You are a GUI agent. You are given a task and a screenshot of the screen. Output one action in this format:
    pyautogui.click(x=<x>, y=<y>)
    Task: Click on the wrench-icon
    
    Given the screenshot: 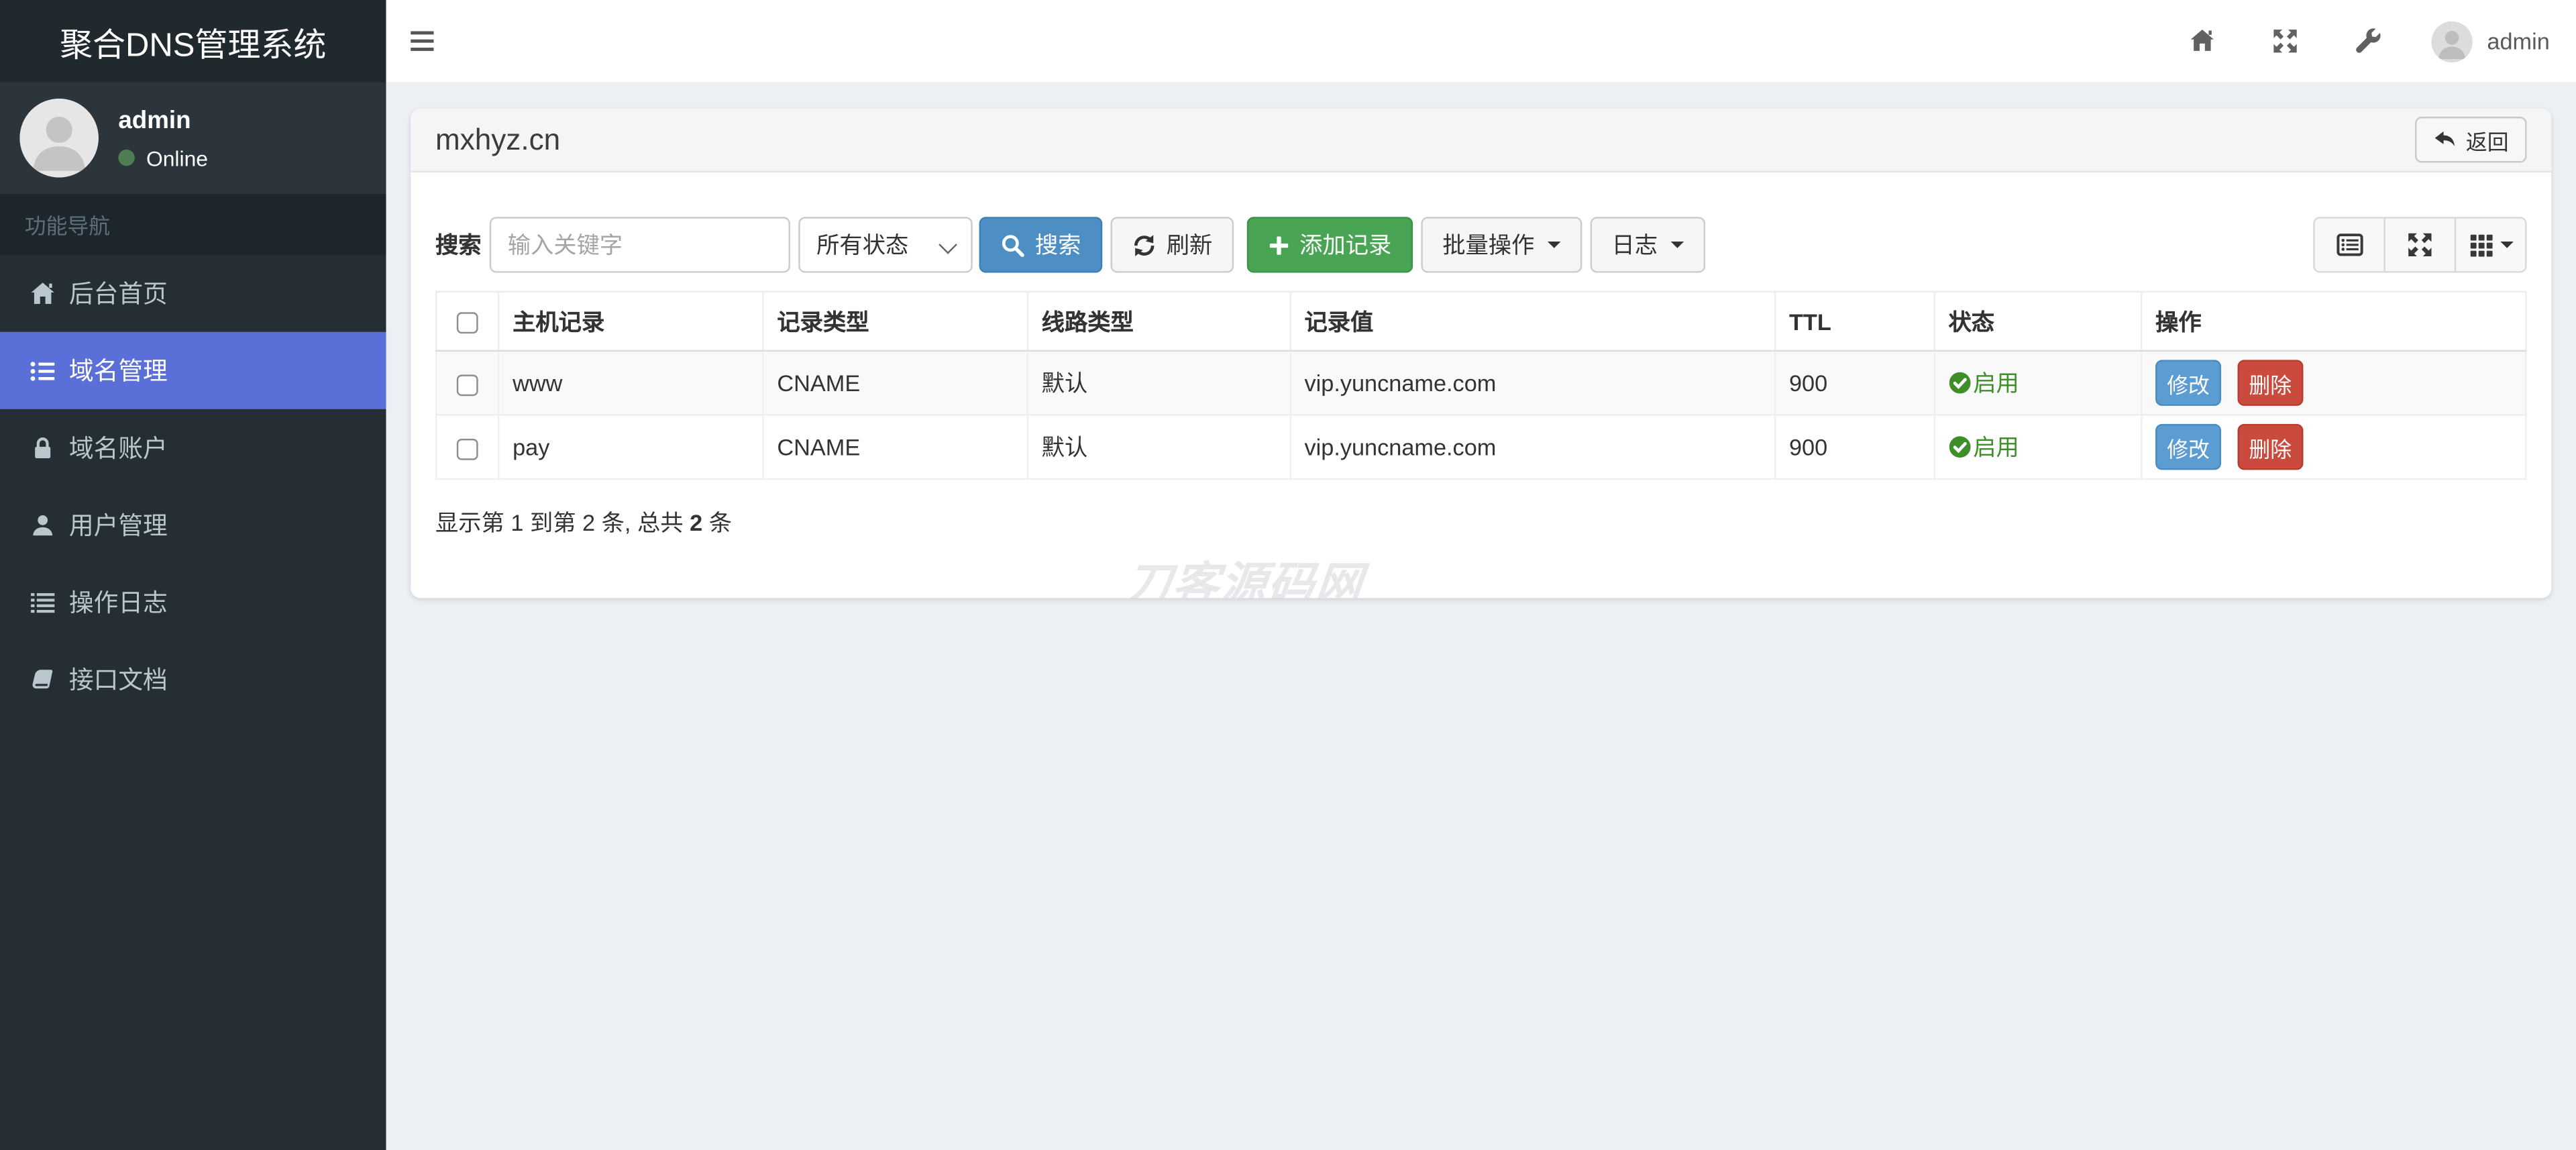 What is the action you would take?
    pyautogui.click(x=2367, y=41)
    